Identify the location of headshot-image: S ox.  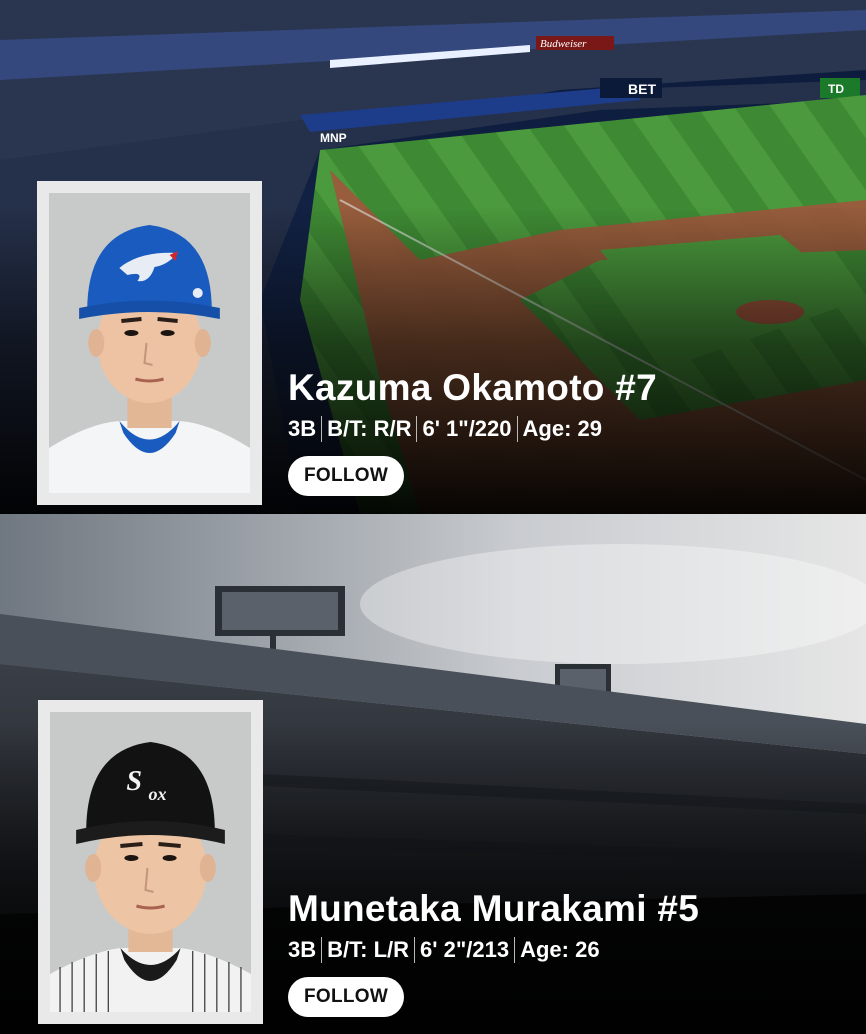
(150, 862).